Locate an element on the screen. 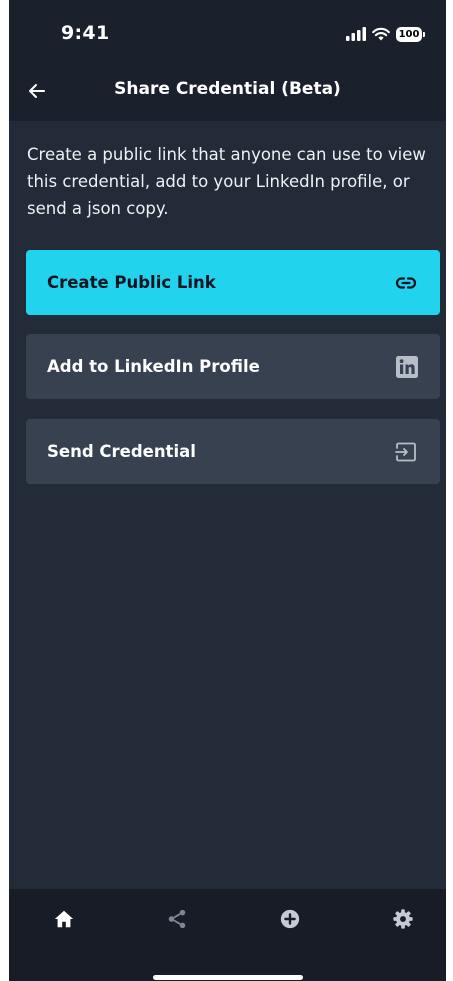 The image size is (453, 981). nav-share is located at coordinates (177, 919).